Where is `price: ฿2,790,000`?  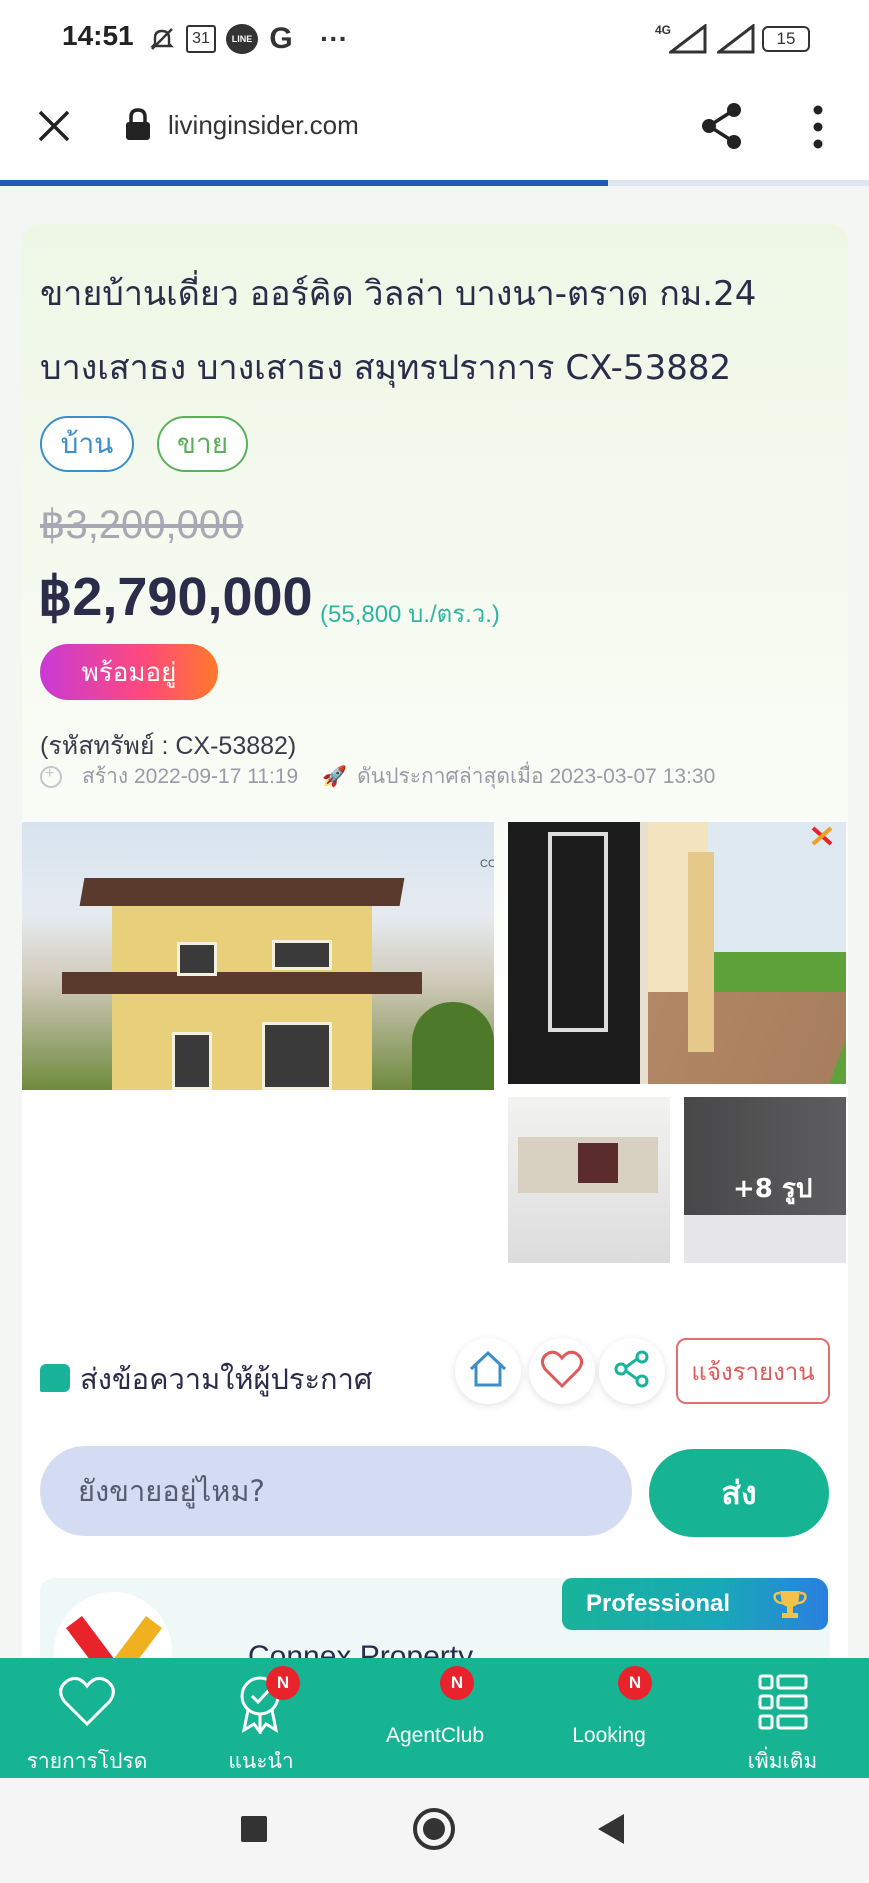 price: ฿2,790,000 is located at coordinates (175, 597).